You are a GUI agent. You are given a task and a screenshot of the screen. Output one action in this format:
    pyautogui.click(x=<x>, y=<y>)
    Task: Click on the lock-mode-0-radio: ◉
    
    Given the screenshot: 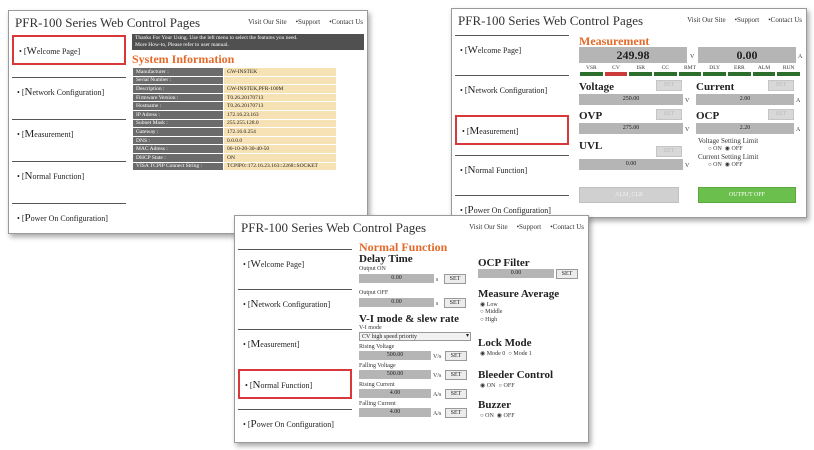 What is the action you would take?
    pyautogui.click(x=482, y=354)
    